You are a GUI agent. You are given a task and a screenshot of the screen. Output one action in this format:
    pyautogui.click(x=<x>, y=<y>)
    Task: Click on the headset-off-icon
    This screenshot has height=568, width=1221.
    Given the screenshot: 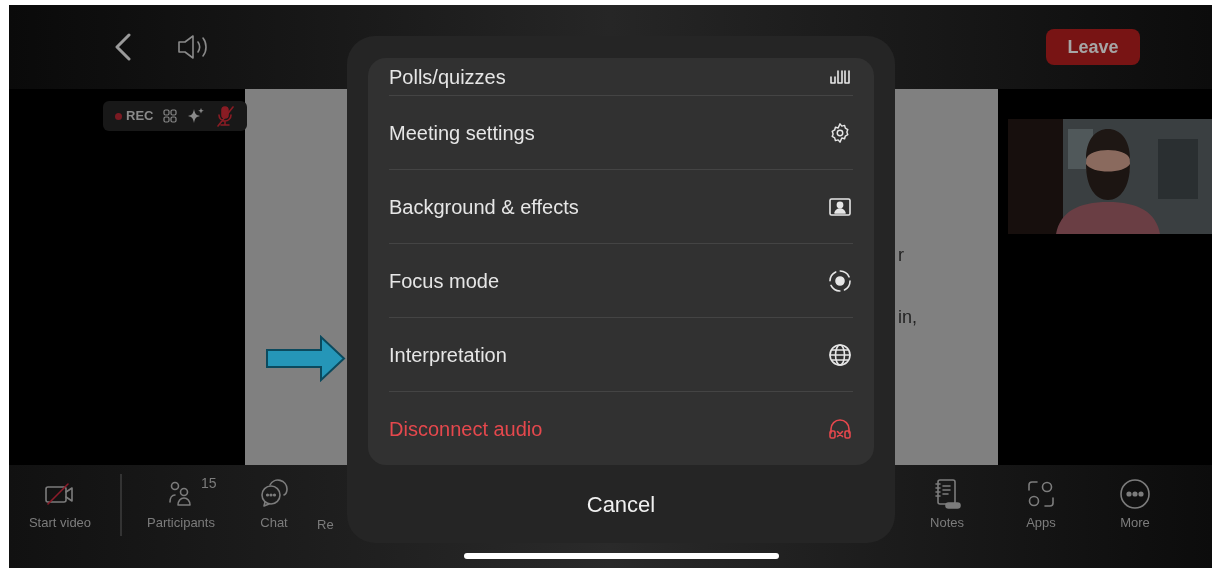 What is the action you would take?
    pyautogui.click(x=840, y=428)
    